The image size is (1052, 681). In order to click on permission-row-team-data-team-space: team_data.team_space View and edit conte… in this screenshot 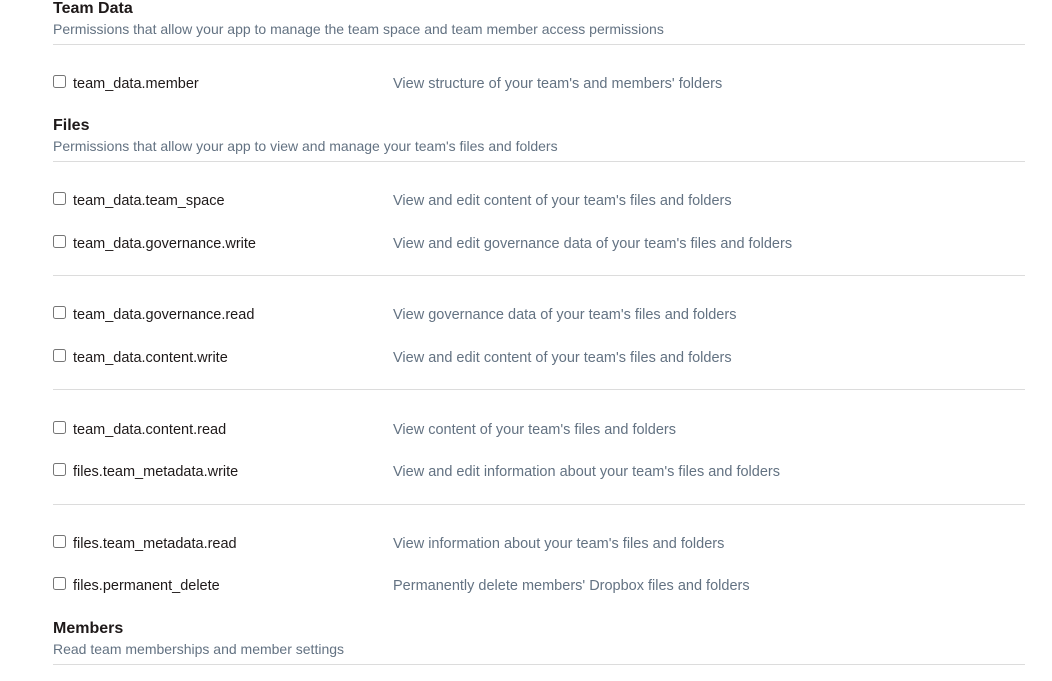, I will do `click(539, 201)`.